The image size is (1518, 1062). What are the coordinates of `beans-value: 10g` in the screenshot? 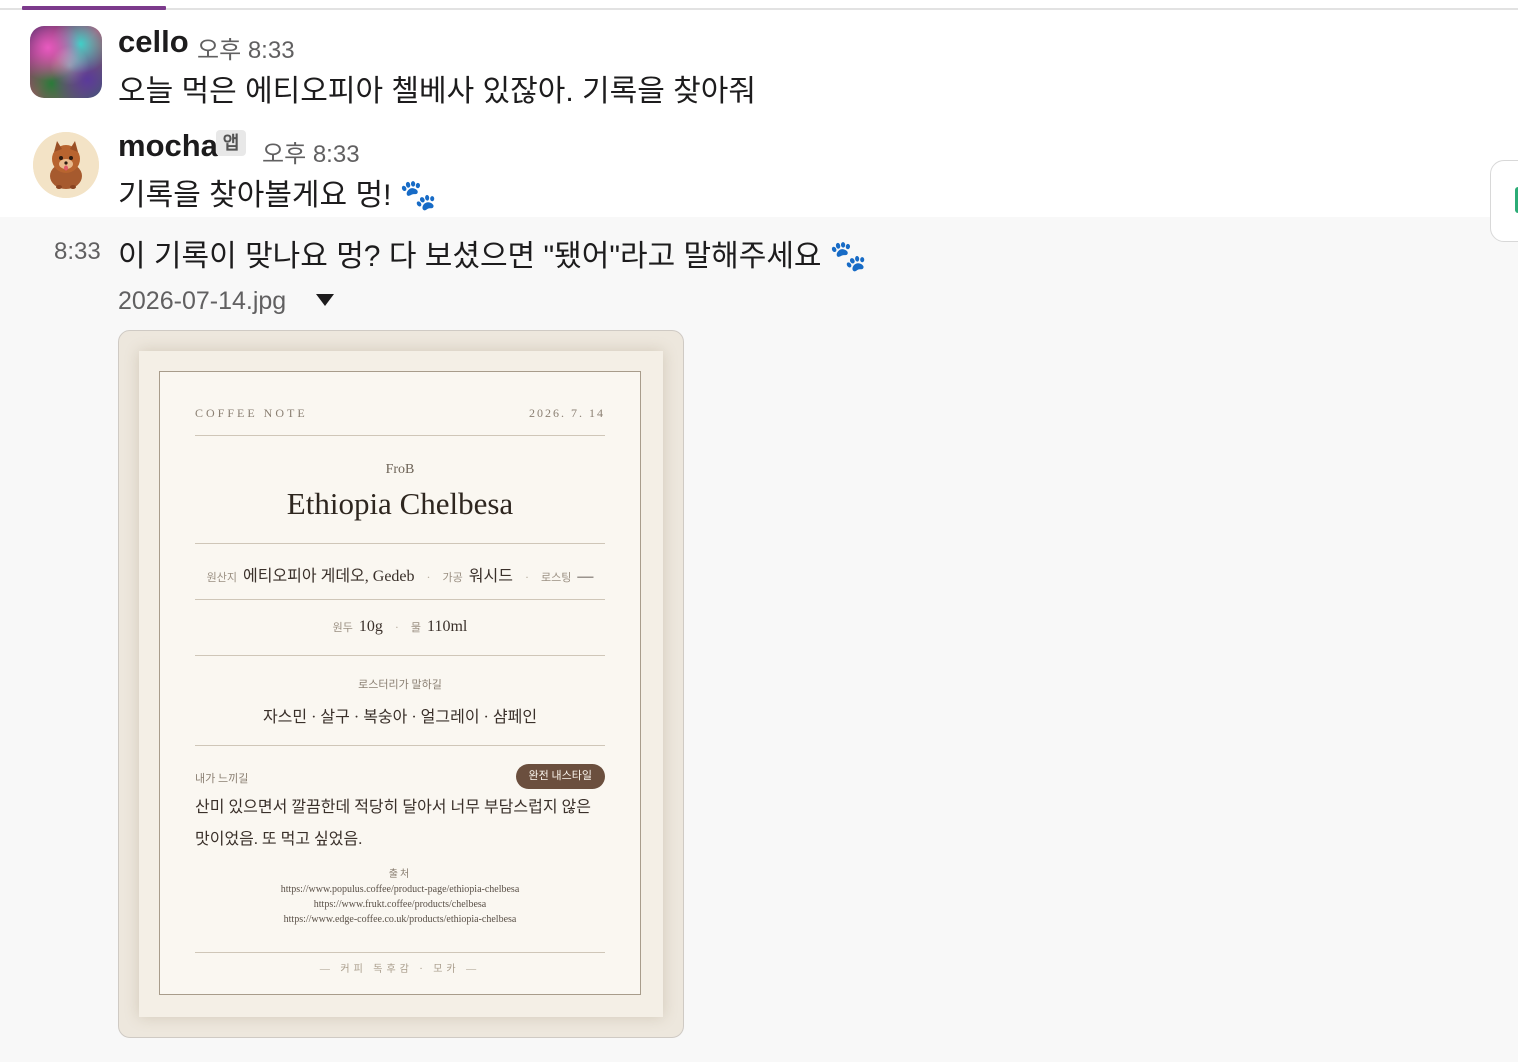 It's located at (370, 626).